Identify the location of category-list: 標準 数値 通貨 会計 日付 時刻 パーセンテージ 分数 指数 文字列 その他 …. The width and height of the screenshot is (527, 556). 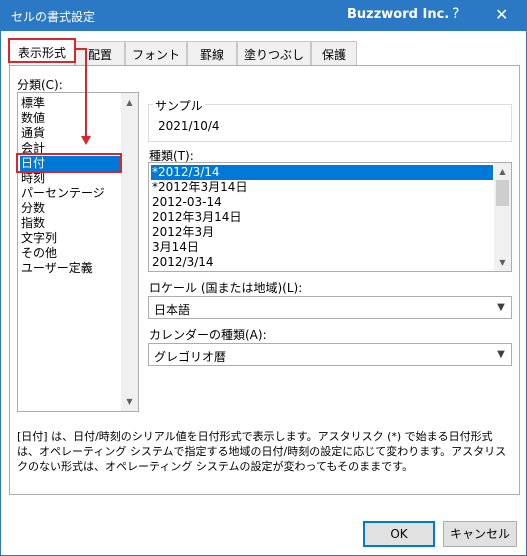
(78, 252).